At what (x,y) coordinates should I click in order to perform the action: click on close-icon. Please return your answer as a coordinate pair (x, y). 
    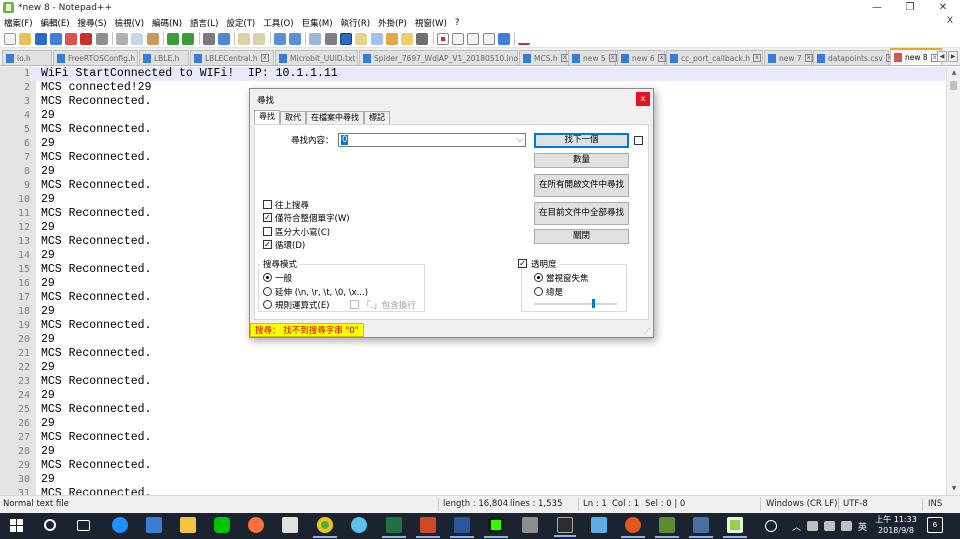
    Looking at the image, I should click on (71, 38).